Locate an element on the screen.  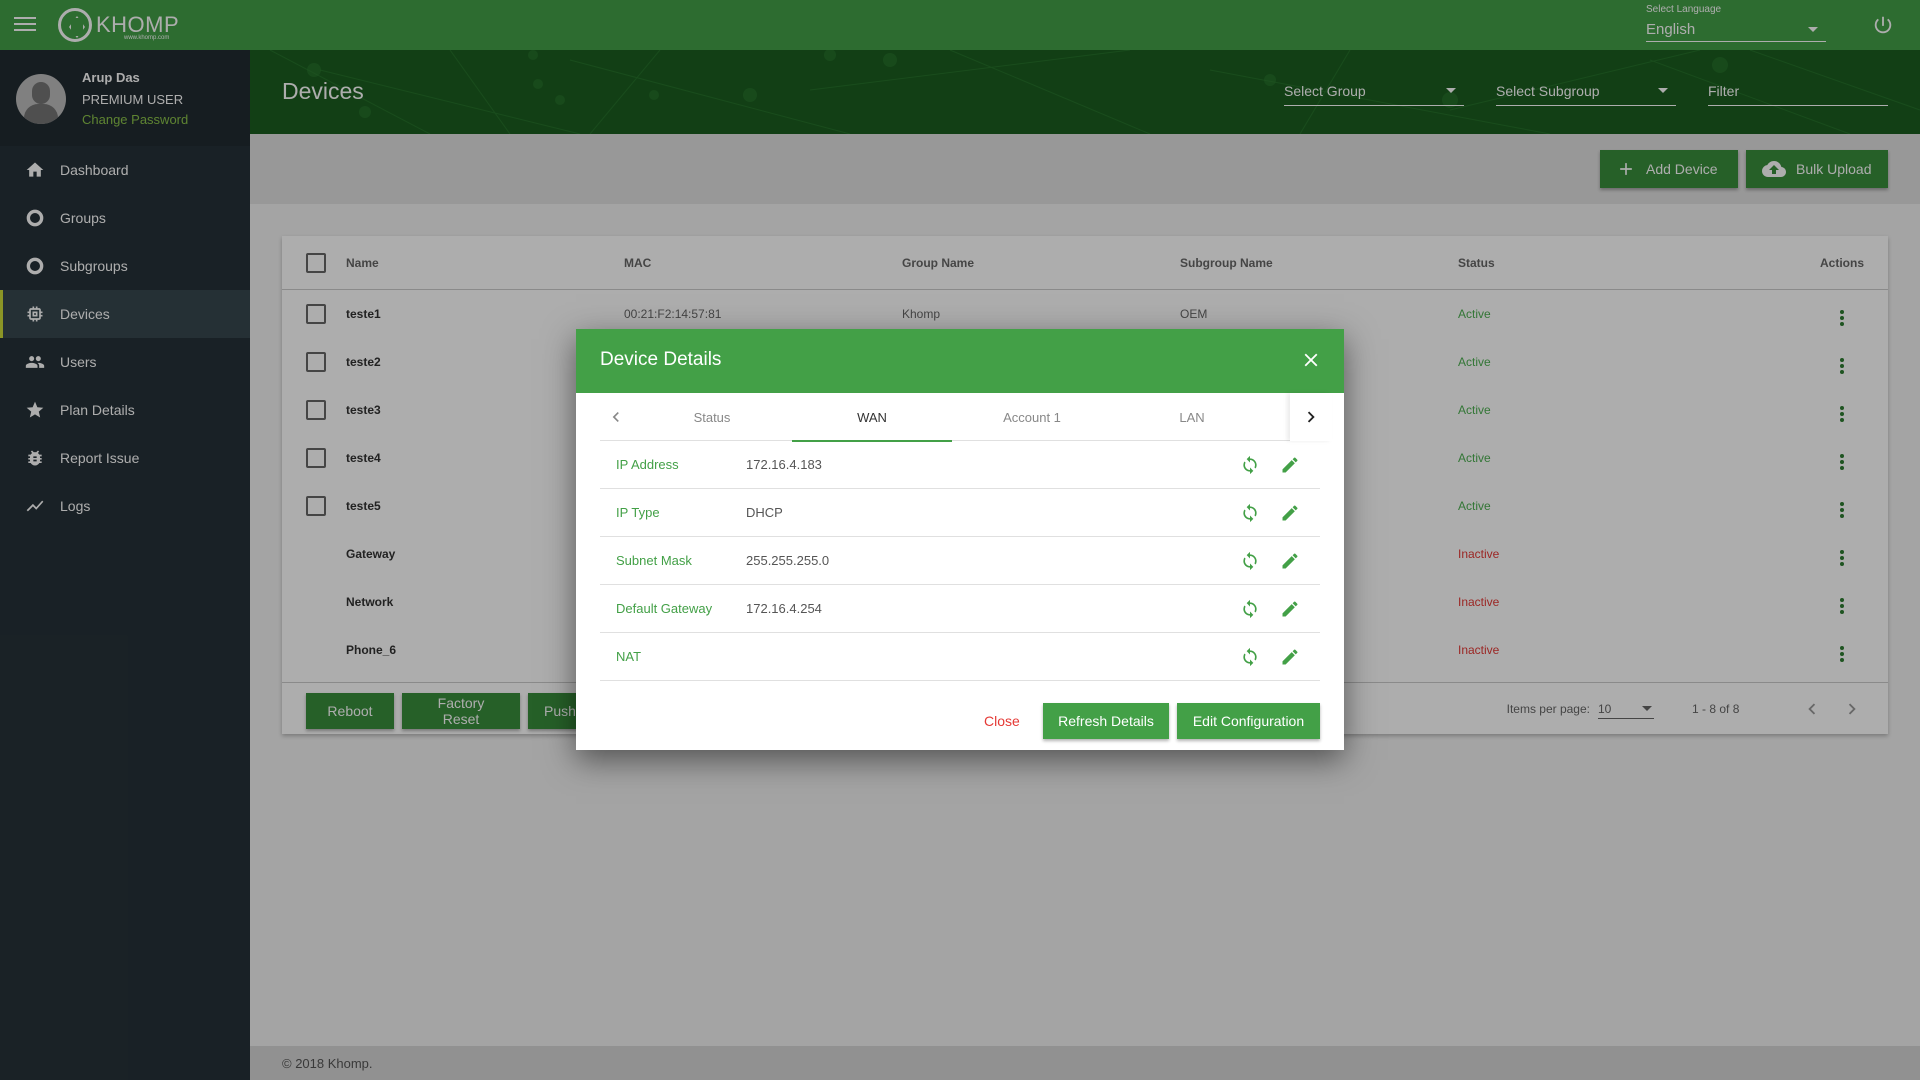
dialog-tabs: Status WAN Account 1 LAN is located at coordinates (966, 417).